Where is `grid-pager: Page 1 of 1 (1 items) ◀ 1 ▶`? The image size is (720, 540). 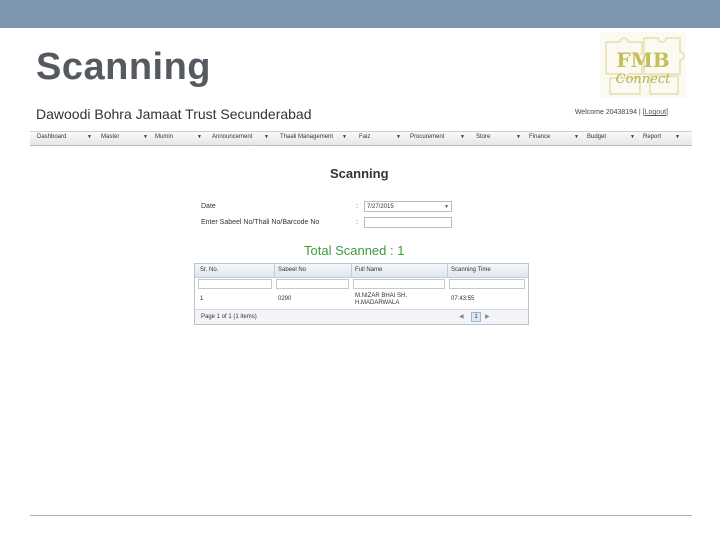 grid-pager: Page 1 of 1 (1 items) ◀ 1 ▶ is located at coordinates (361, 316).